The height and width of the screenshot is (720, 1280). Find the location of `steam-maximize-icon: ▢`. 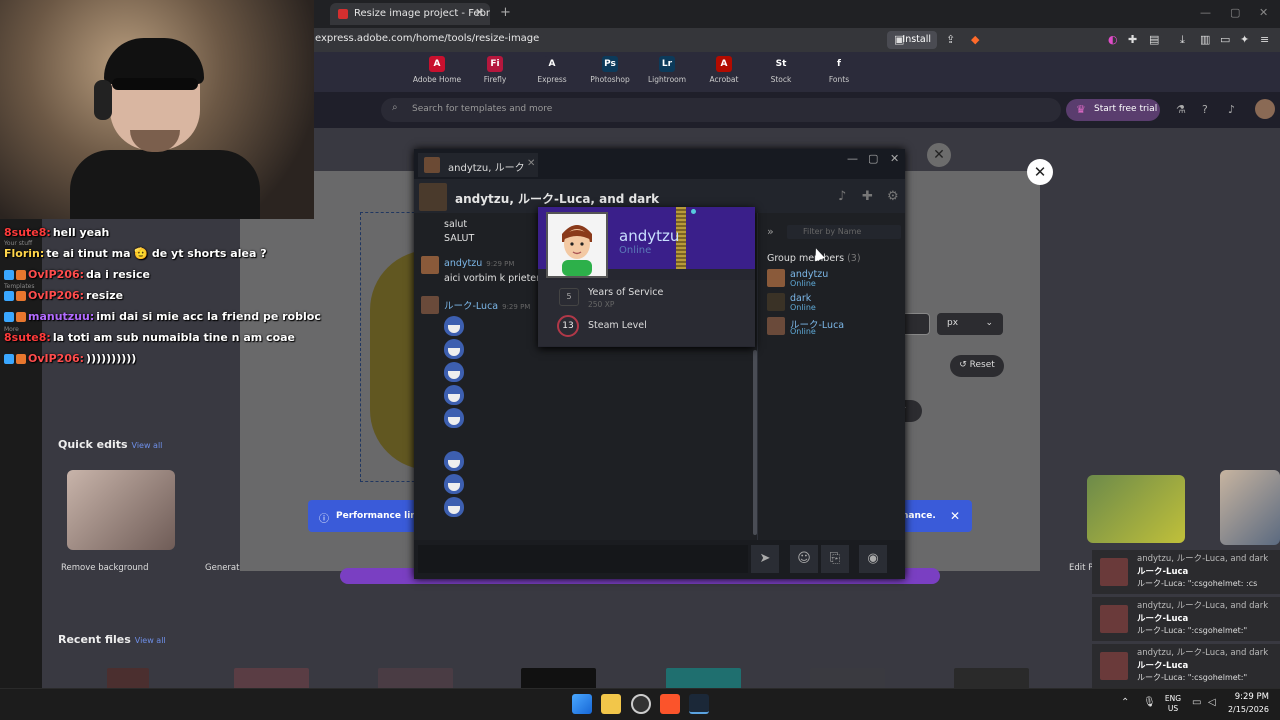

steam-maximize-icon: ▢ is located at coordinates (873, 158).